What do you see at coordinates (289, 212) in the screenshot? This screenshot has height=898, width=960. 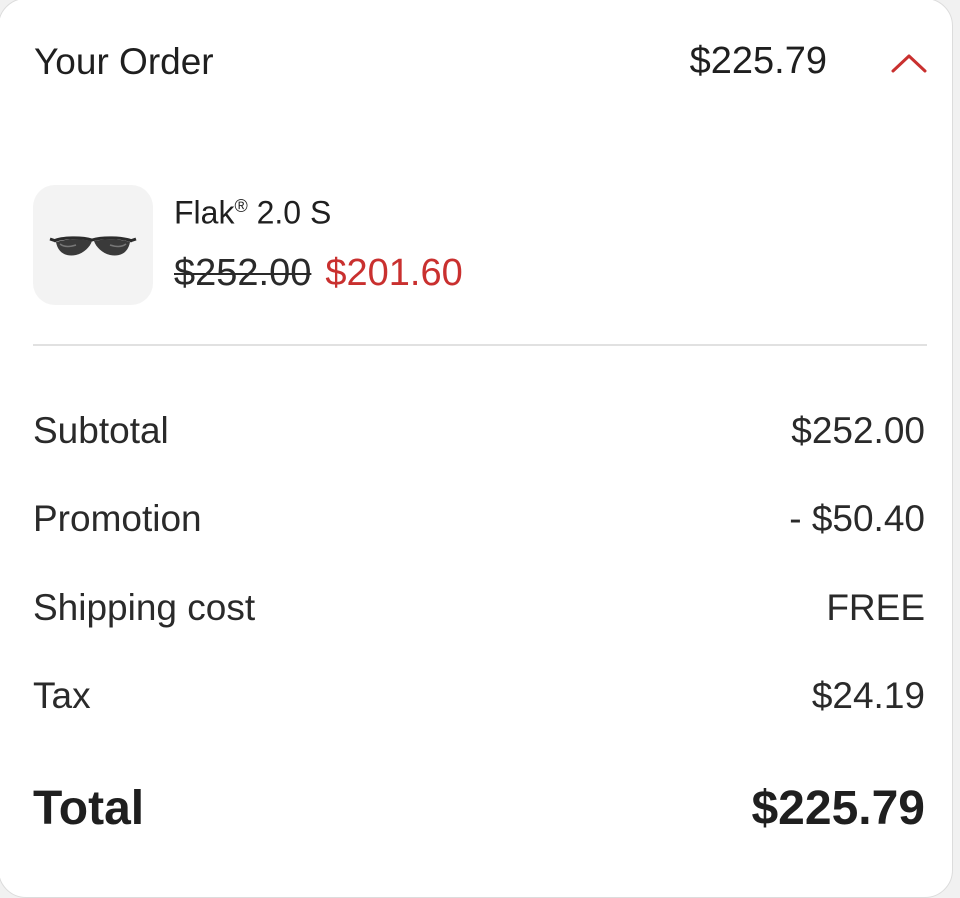 I see `product-name-suffix: 2.0 S` at bounding box center [289, 212].